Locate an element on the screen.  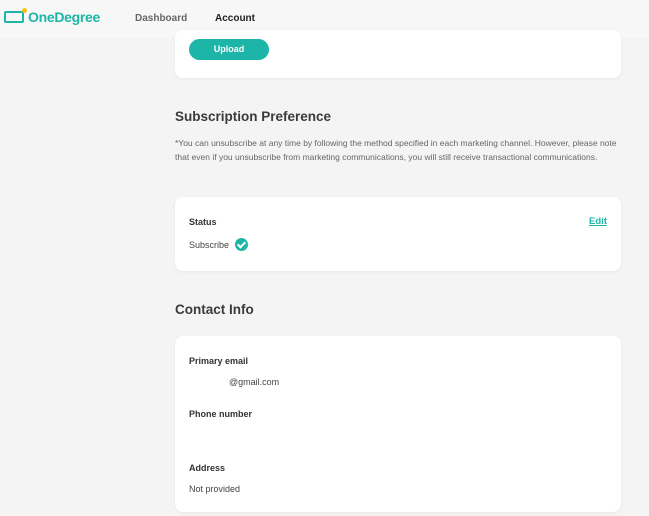
status-row: Subscribe is located at coordinates (219, 244).